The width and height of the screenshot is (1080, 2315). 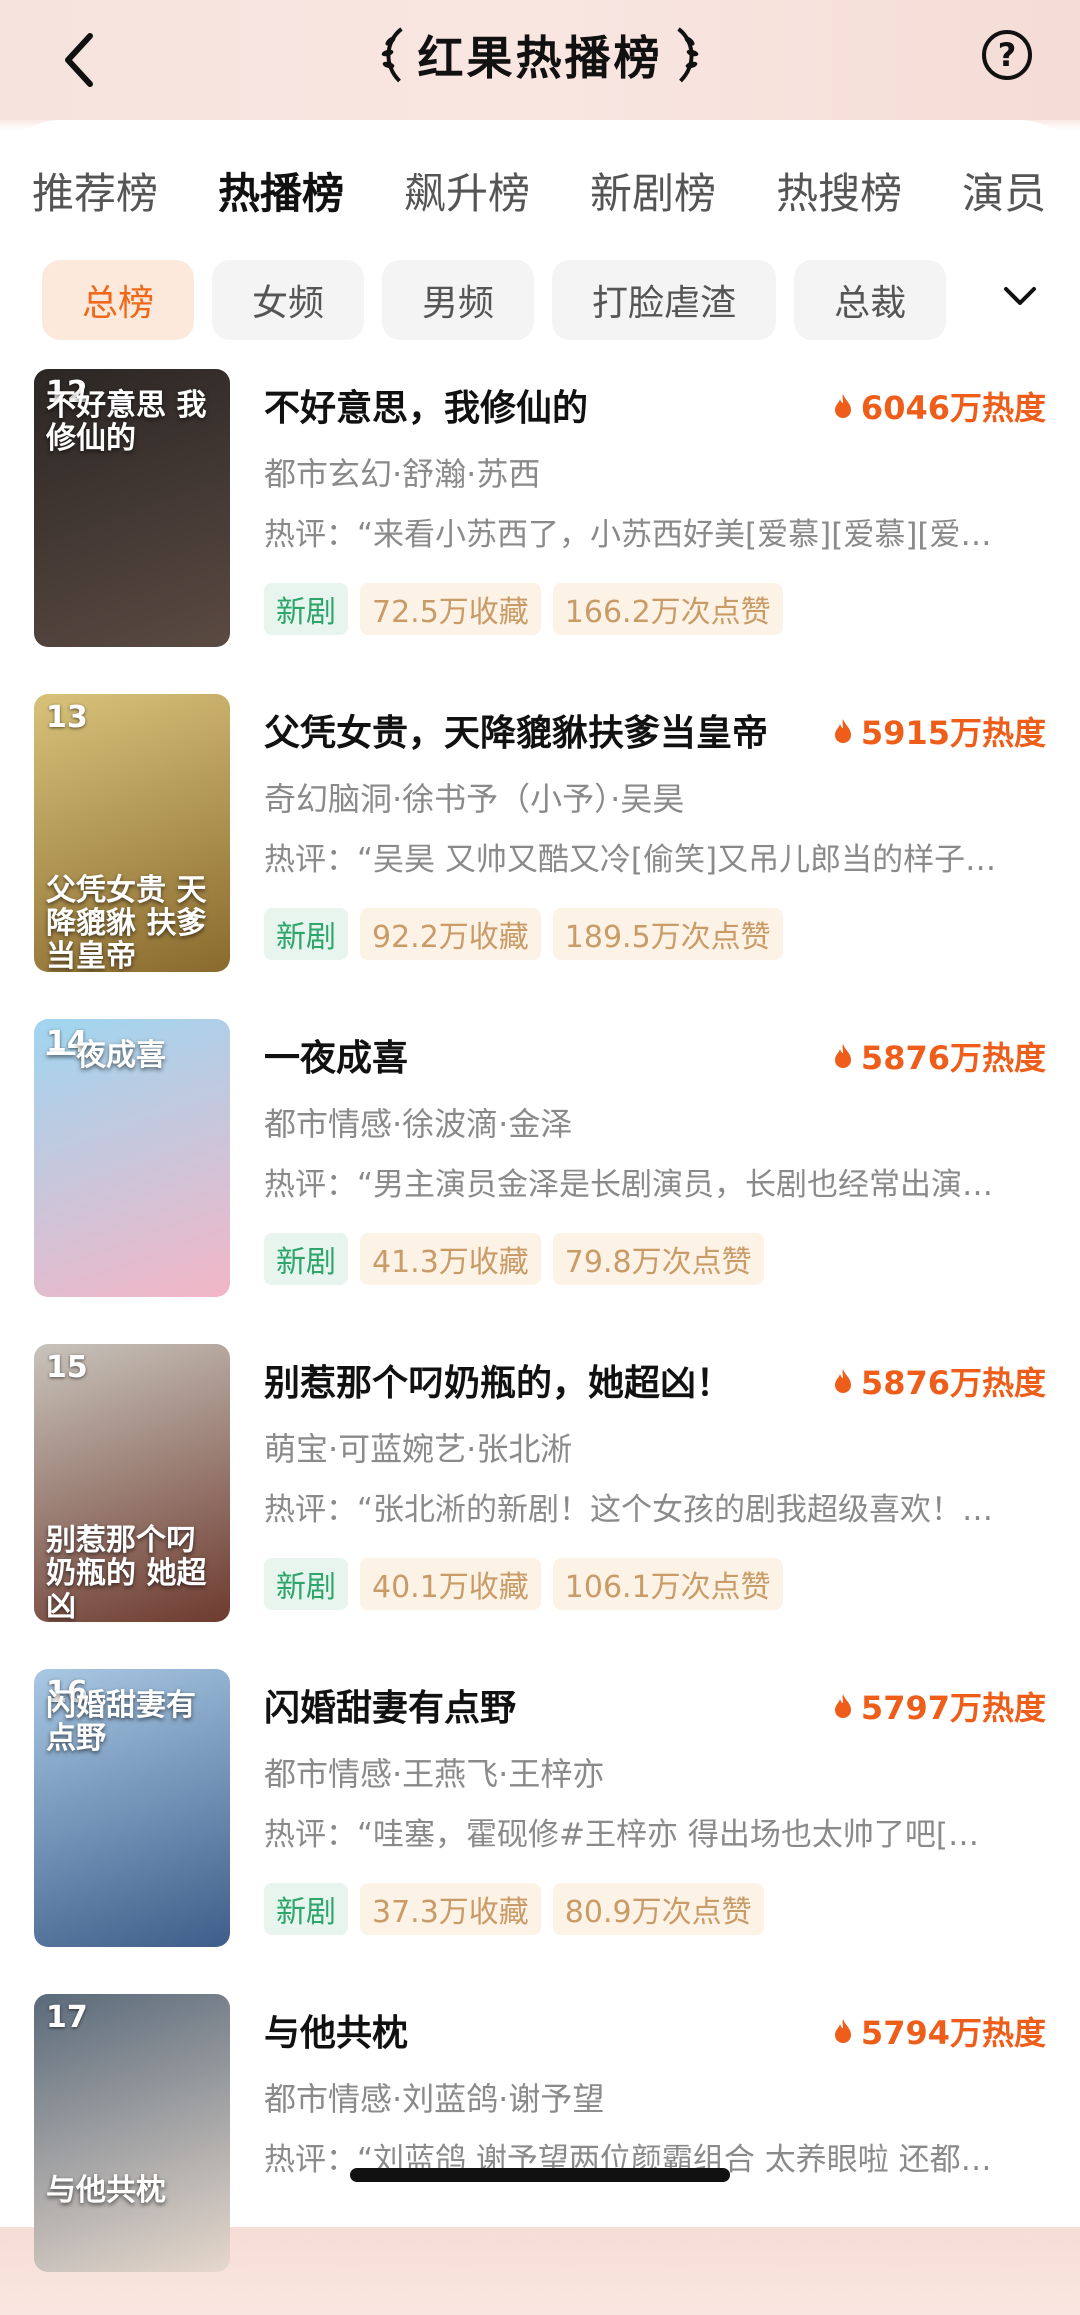 I want to click on help-button: ?, so click(x=1007, y=55).